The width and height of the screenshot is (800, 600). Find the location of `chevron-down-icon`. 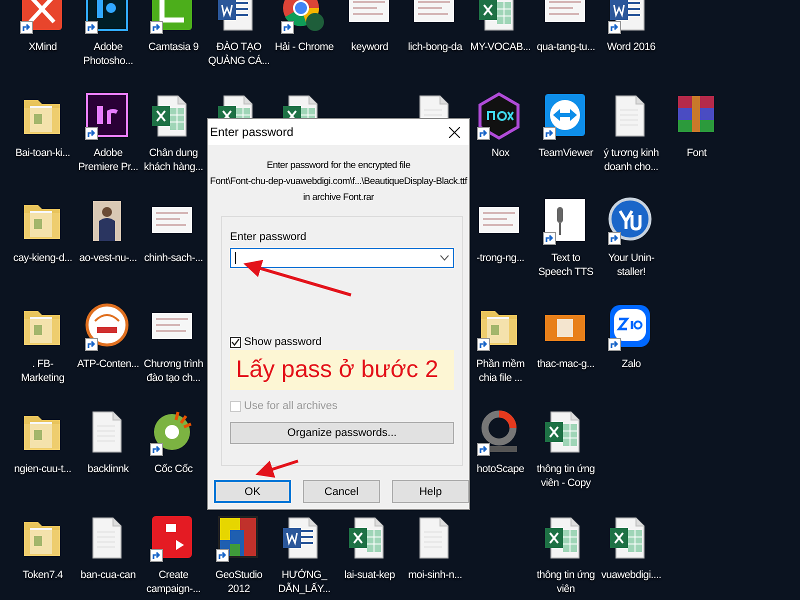

chevron-down-icon is located at coordinates (444, 258).